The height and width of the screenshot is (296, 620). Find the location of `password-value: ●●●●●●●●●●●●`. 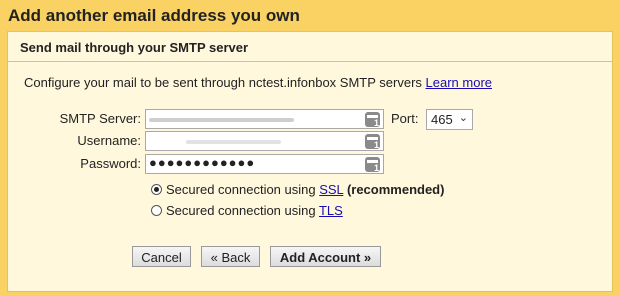

password-value: ●●●●●●●●●●●● is located at coordinates (202, 162).